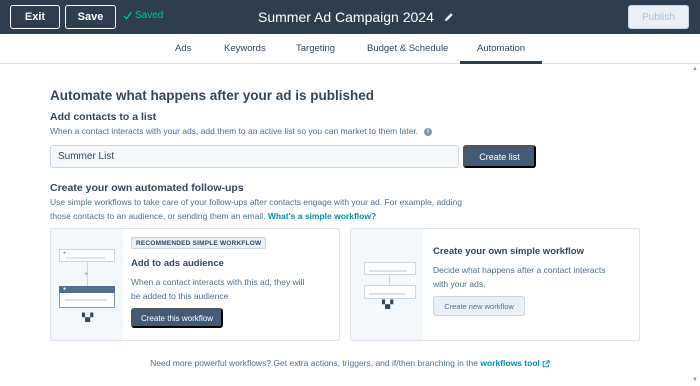 The height and width of the screenshot is (386, 700). I want to click on illustration-connector, so click(389, 280).